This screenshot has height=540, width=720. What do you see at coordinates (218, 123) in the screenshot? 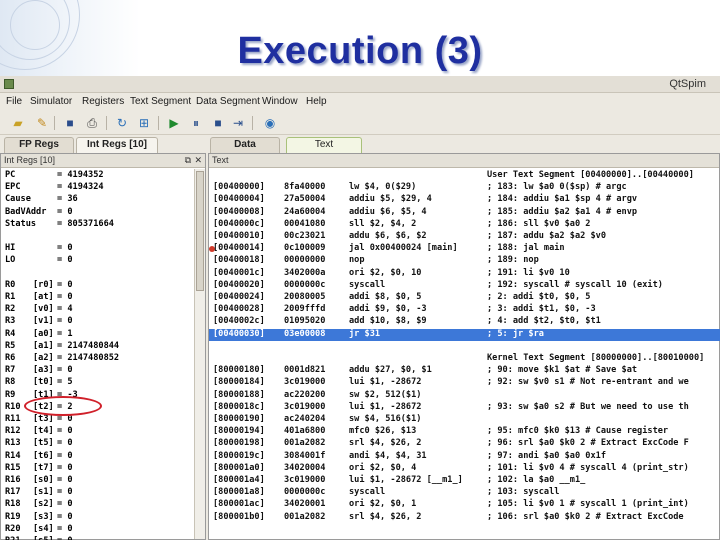
I see `stop-icon: ■` at bounding box center [218, 123].